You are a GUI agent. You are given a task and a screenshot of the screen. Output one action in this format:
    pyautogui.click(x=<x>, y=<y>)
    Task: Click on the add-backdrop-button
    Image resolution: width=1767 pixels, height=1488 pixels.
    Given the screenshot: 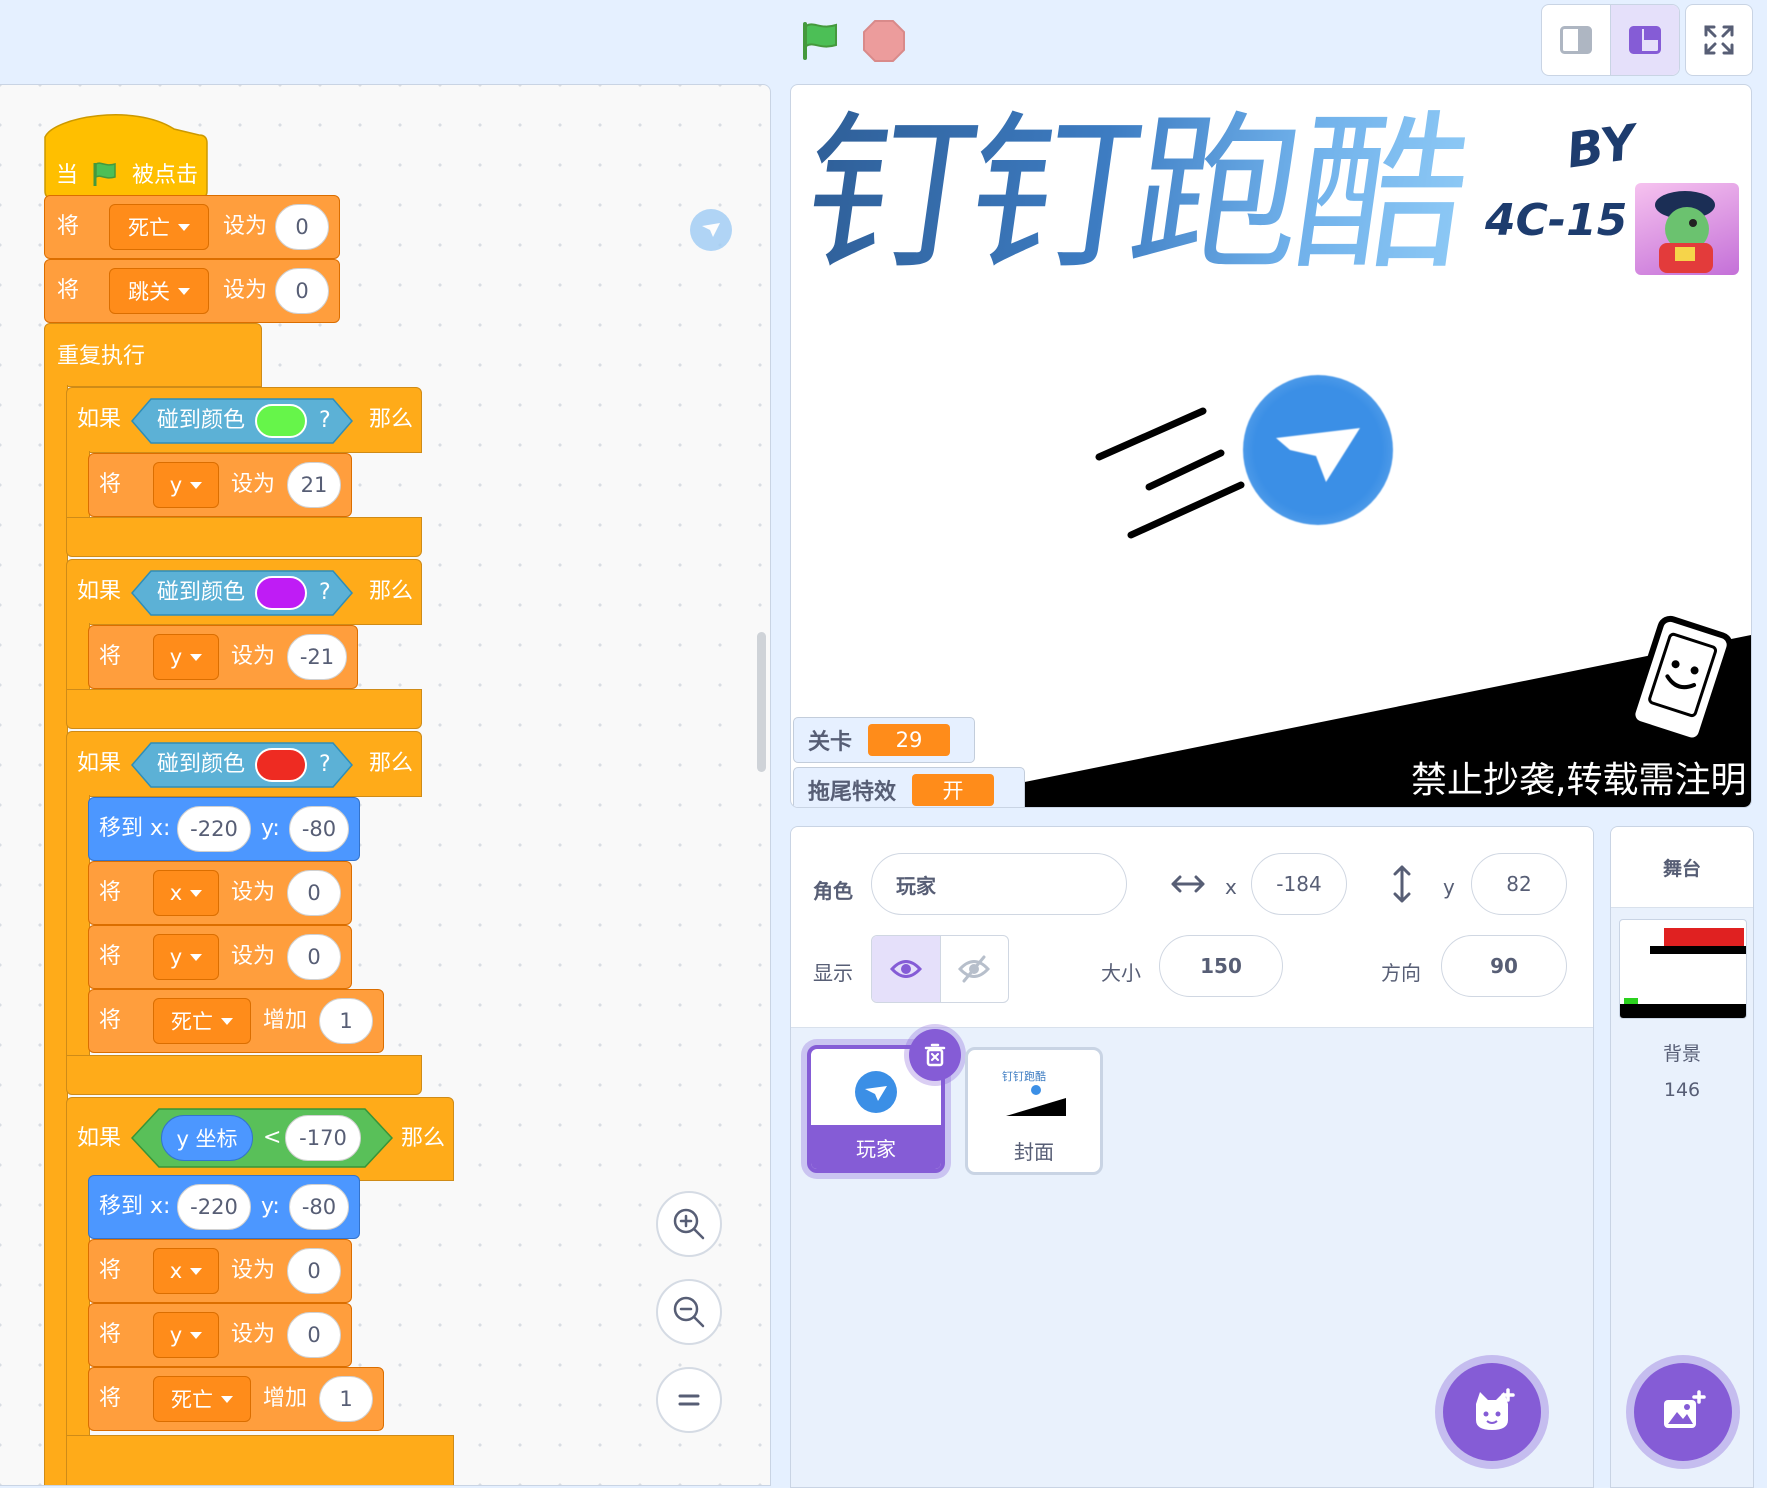 What is the action you would take?
    pyautogui.click(x=1683, y=1412)
    